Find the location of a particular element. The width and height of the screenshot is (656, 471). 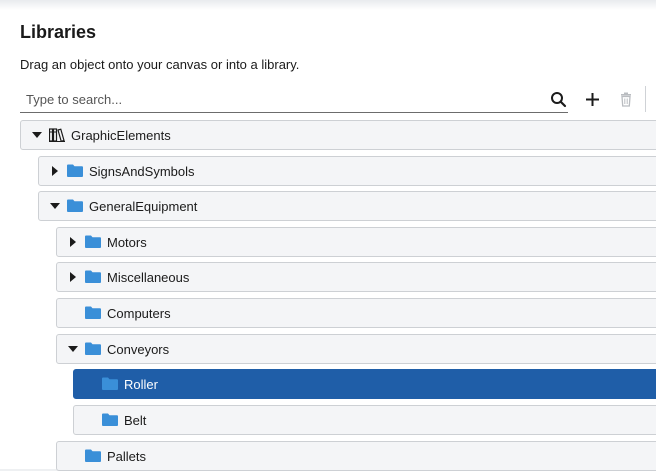

tree-item-roller: Roller is located at coordinates (364, 384).